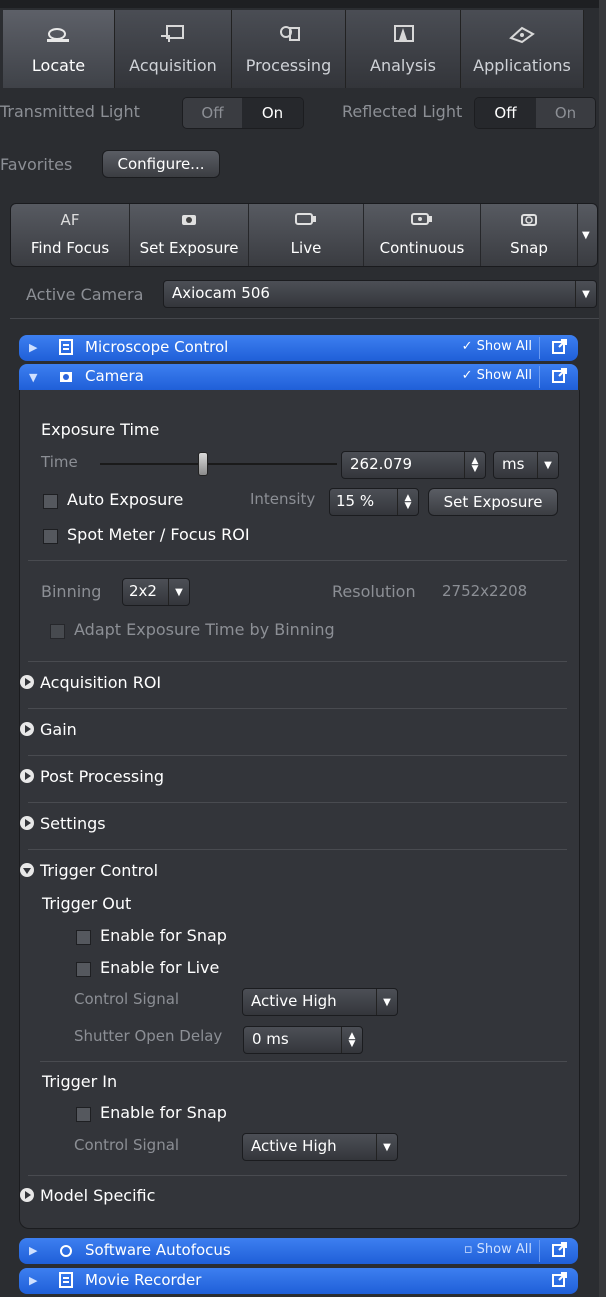  I want to click on shutter-open-delay-value: 0 ms, so click(270, 1039).